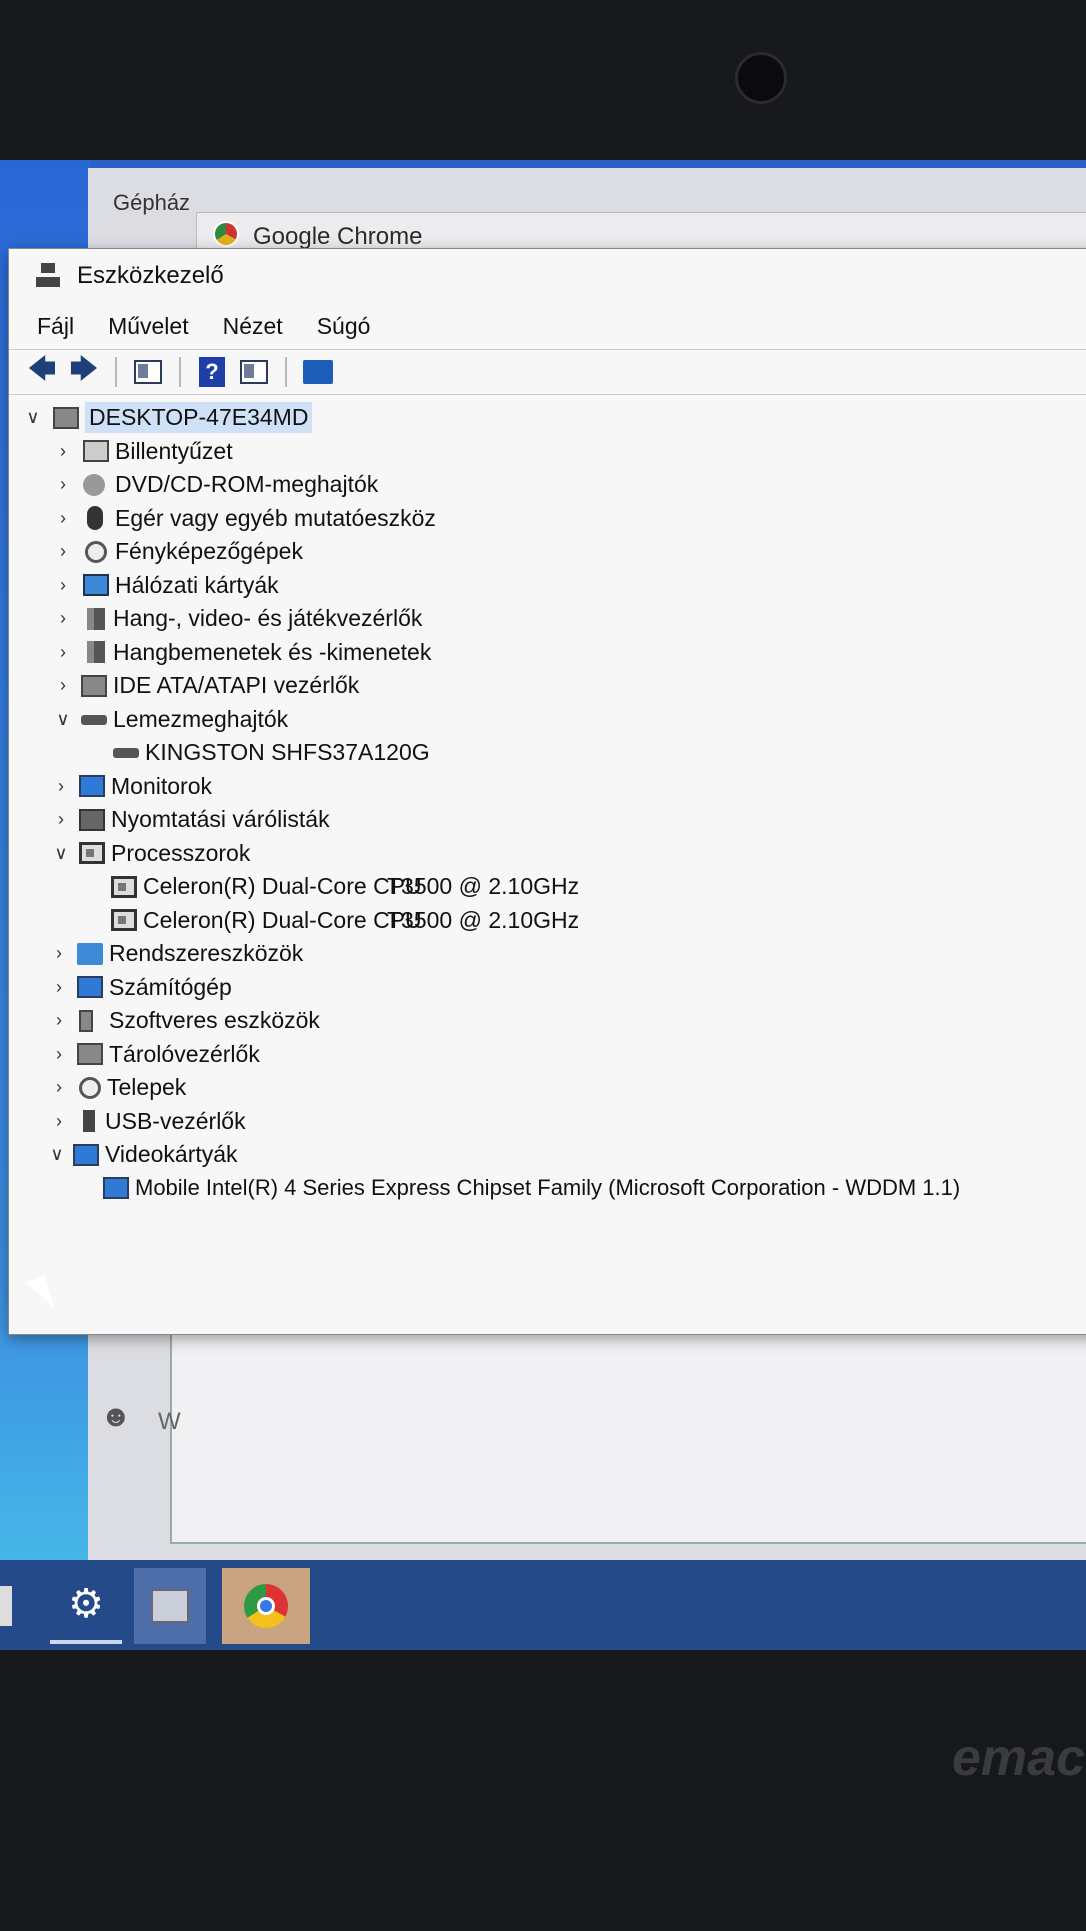 Image resolution: width=1086 pixels, height=1931 pixels. I want to click on tree-item-label: KINGSTON SHFS37A120G, so click(287, 752).